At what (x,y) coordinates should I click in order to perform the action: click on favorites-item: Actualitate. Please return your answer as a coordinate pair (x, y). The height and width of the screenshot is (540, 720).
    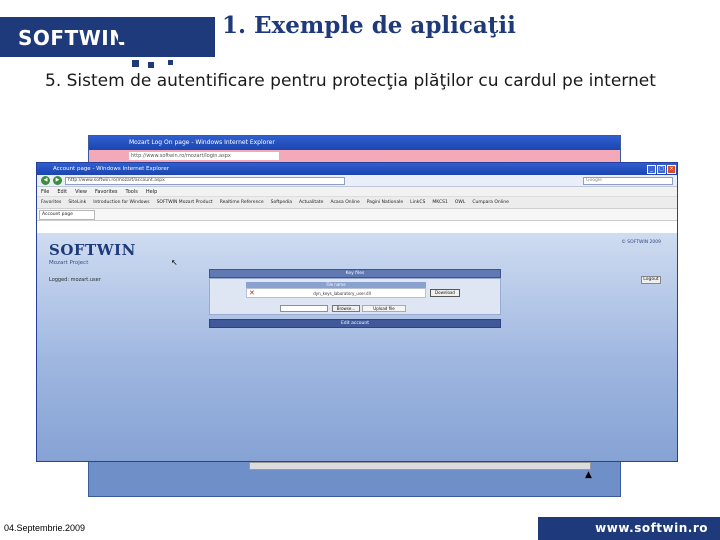
    Looking at the image, I should click on (311, 202).